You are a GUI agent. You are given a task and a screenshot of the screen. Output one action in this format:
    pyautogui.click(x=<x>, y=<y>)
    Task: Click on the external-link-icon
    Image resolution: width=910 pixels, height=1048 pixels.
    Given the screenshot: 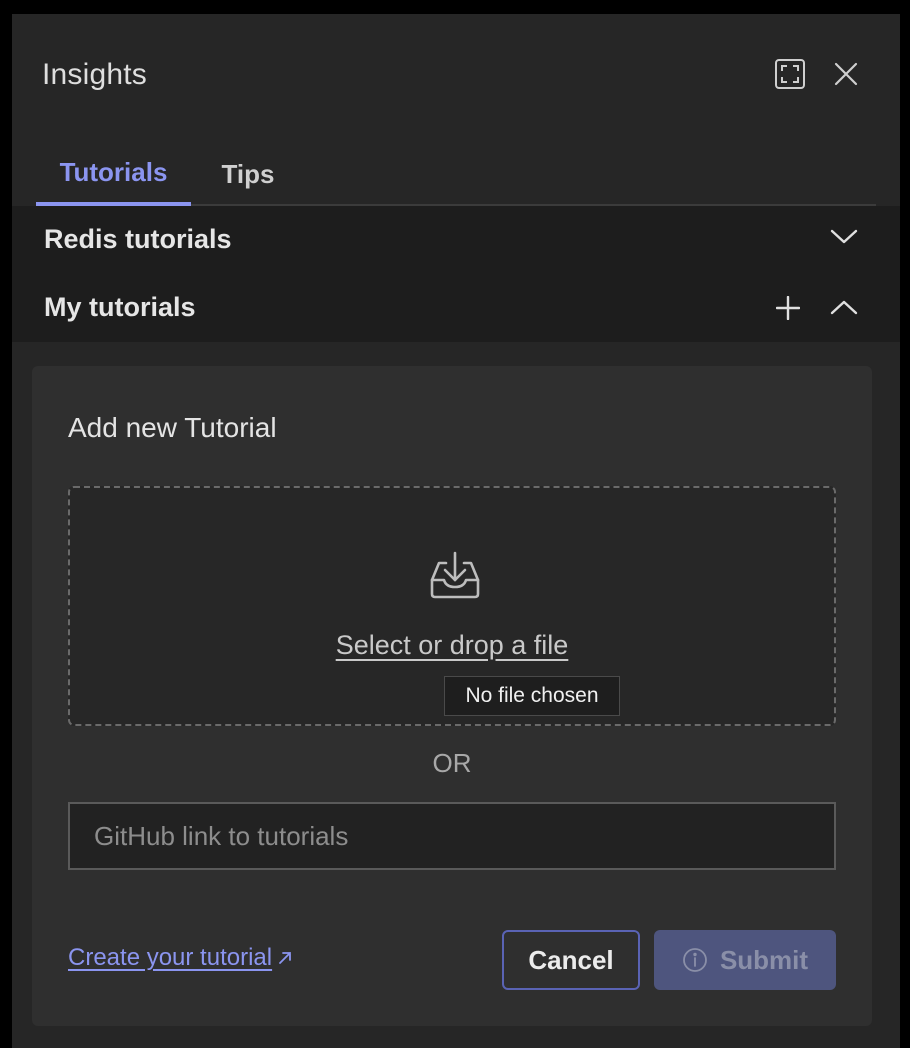 What is the action you would take?
    pyautogui.click(x=285, y=958)
    